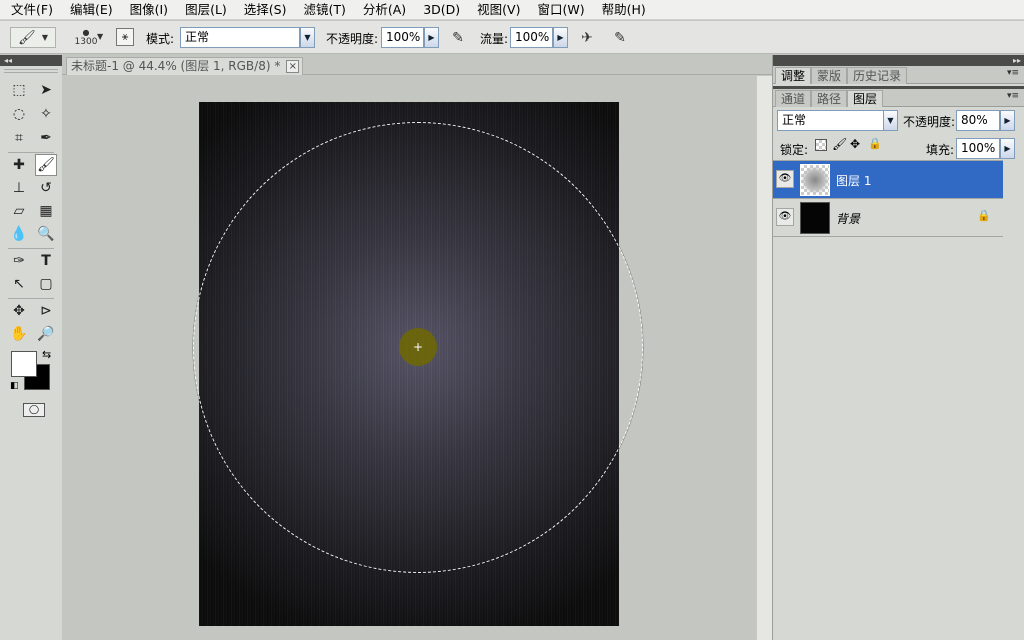 Image resolution: width=1024 pixels, height=640 pixels. I want to click on lock-position-icon: ✥, so click(855, 144).